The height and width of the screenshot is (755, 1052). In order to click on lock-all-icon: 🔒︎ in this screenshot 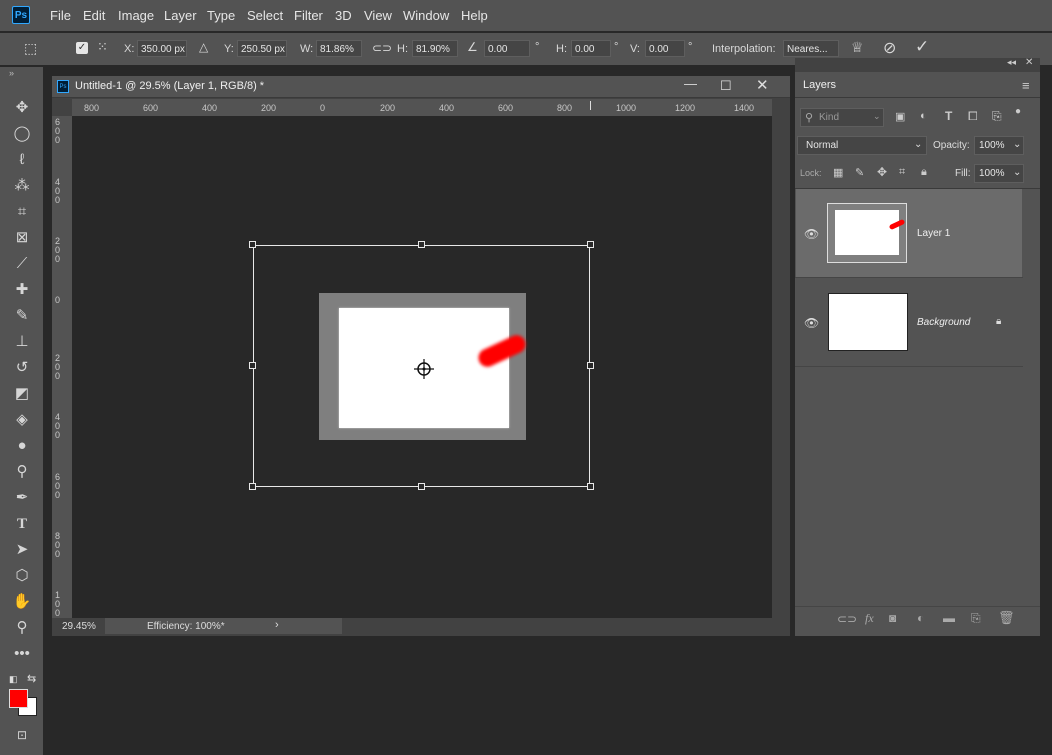, I will do `click(924, 172)`.